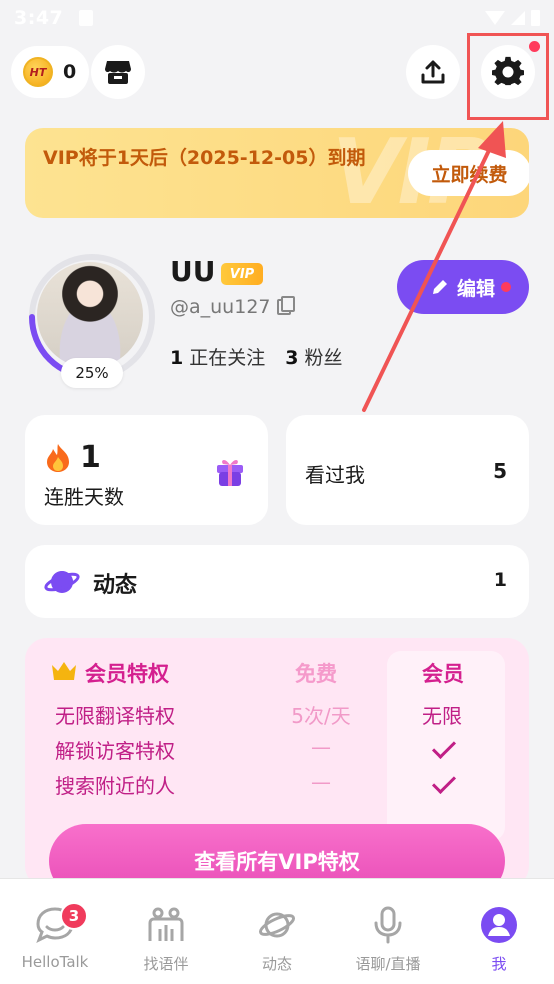  What do you see at coordinates (313, 356) in the screenshot?
I see `followers-stat: 3 粉丝` at bounding box center [313, 356].